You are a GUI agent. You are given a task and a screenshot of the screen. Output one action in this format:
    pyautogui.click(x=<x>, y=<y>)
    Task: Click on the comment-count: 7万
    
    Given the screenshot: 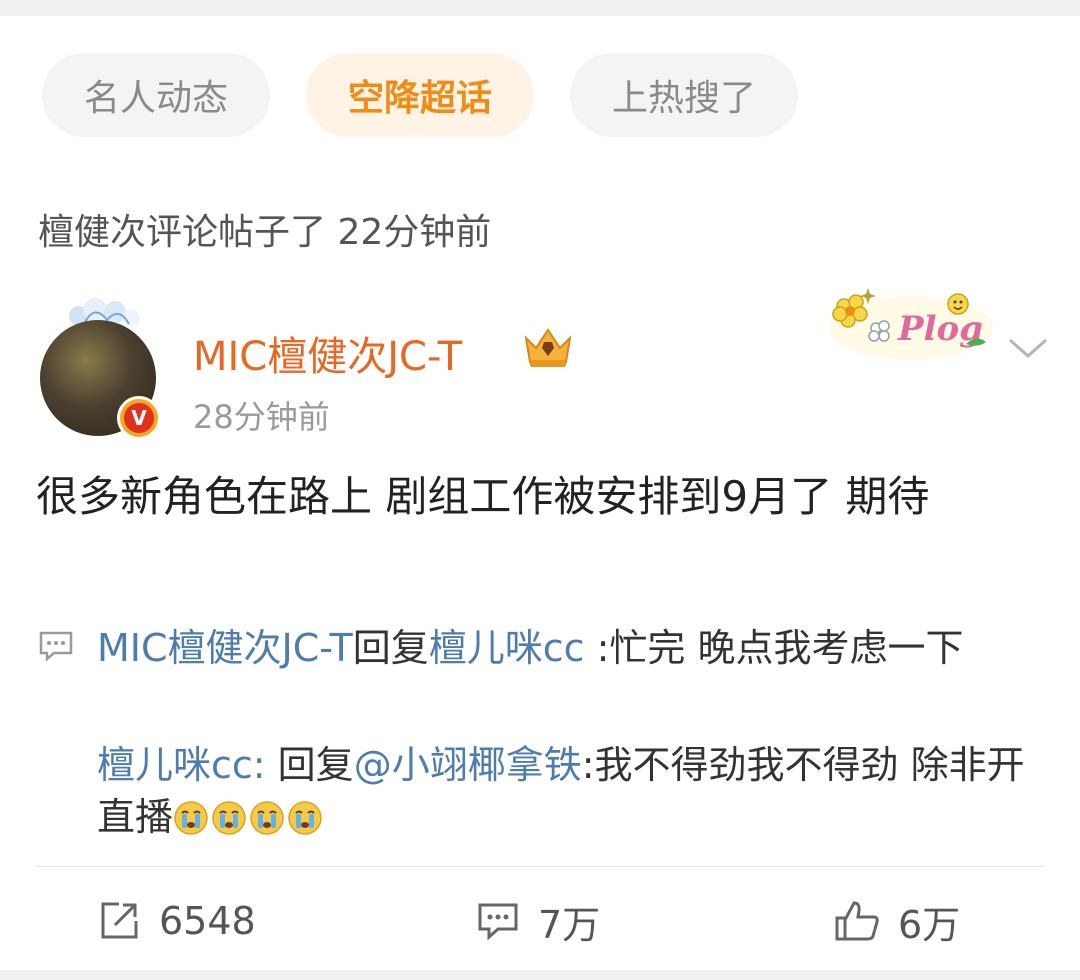 What is the action you would take?
    pyautogui.click(x=569, y=924)
    